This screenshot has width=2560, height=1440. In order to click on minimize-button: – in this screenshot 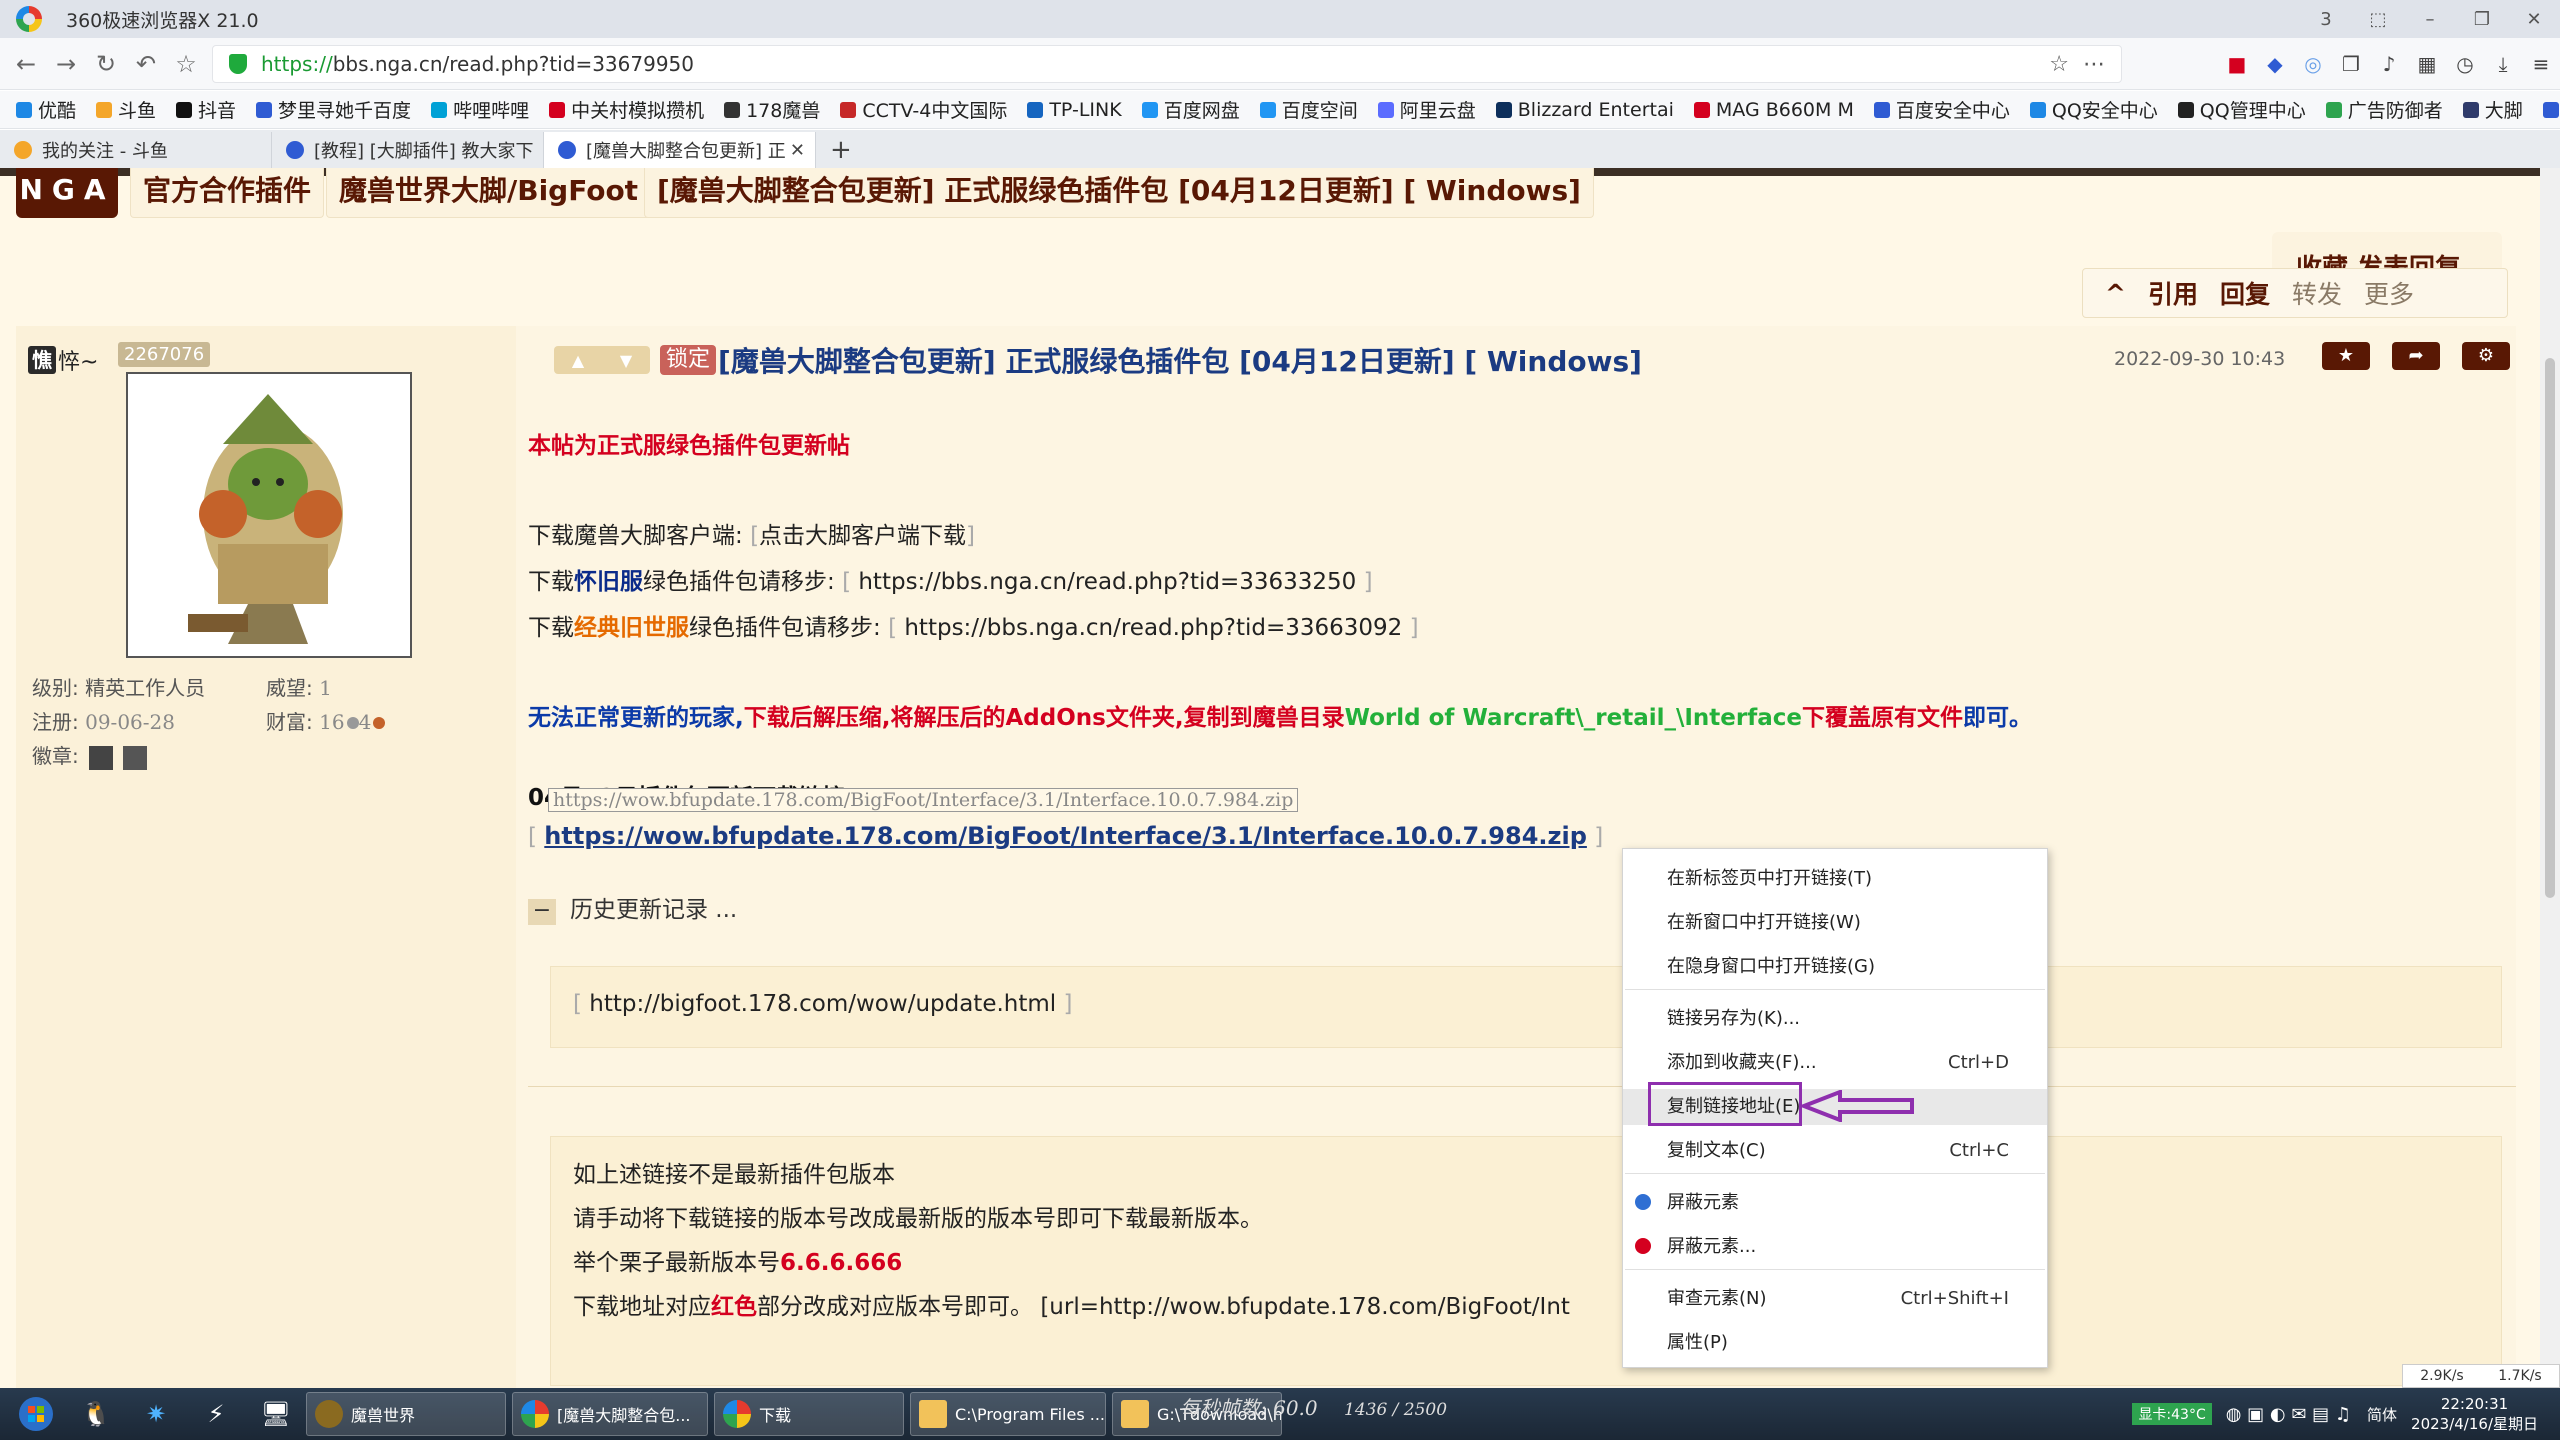, I will do `click(2430, 19)`.